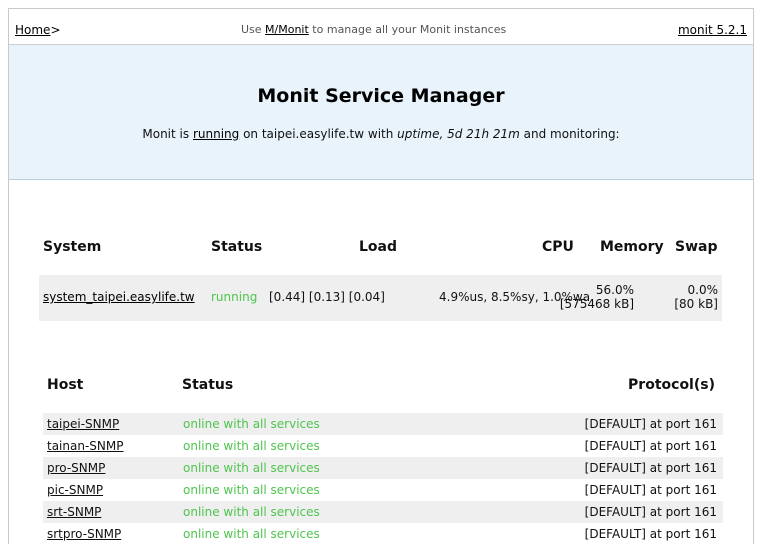 The image size is (761, 544). Describe the element at coordinates (216, 134) in the screenshot. I see `running-link: running` at that location.